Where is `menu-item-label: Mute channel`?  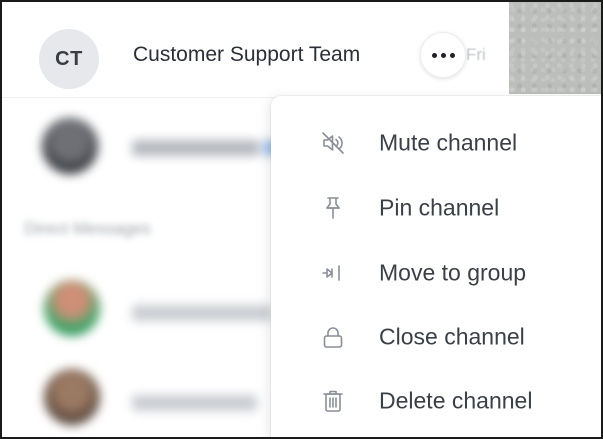 menu-item-label: Mute channel is located at coordinates (448, 142).